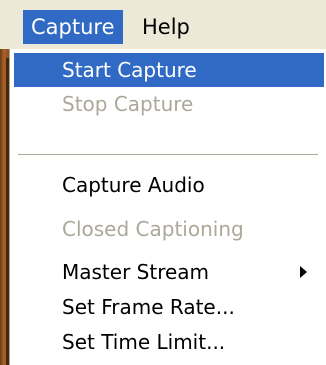  Describe the element at coordinates (169, 185) in the screenshot. I see `menu-item-capture-audio: Capture Audio` at that location.